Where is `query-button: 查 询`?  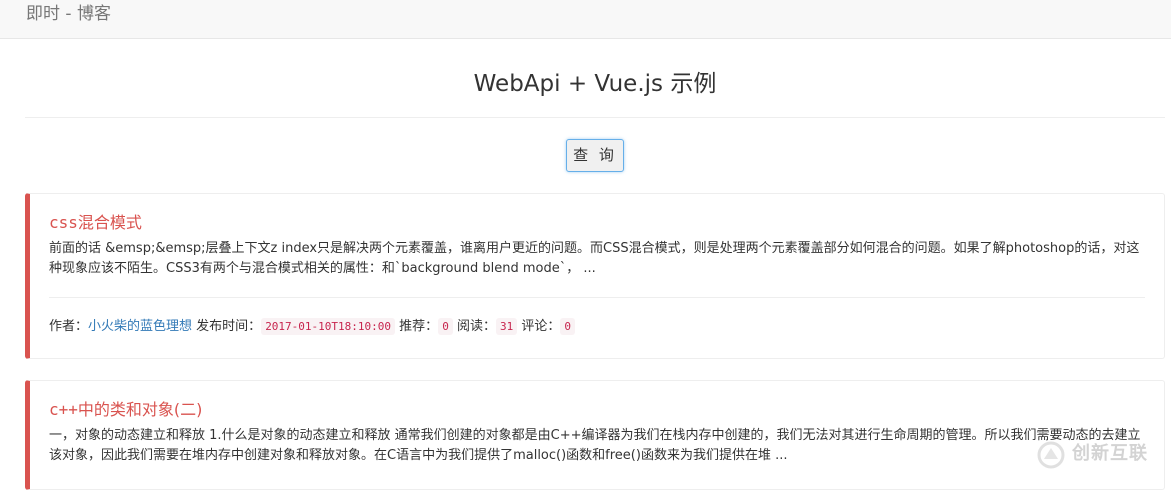
query-button: 查 询 is located at coordinates (595, 155).